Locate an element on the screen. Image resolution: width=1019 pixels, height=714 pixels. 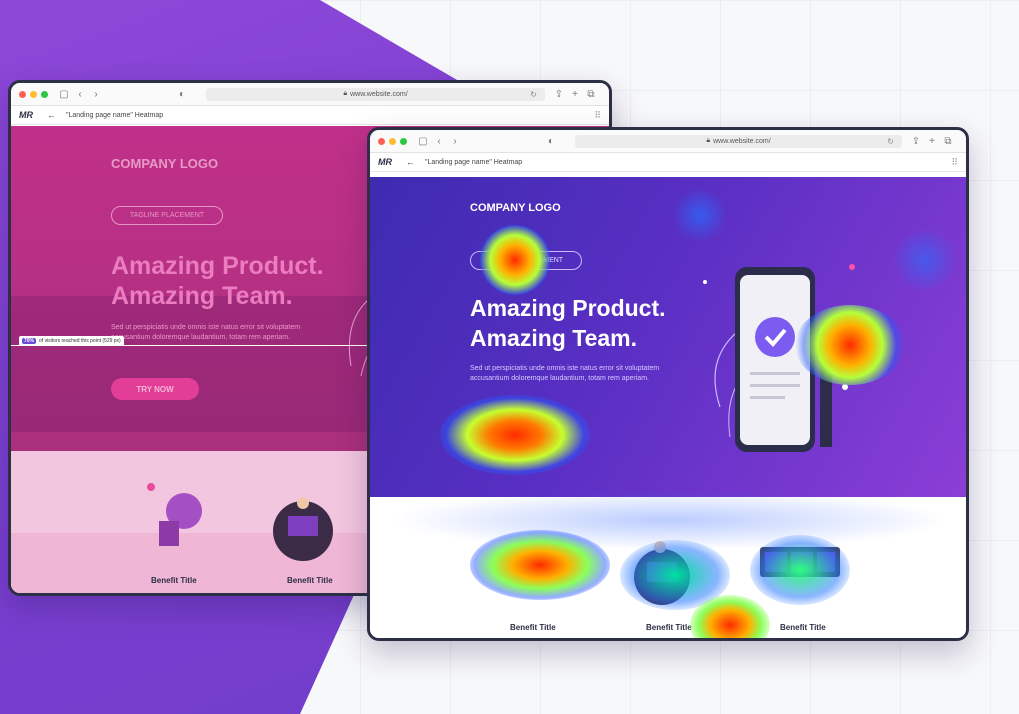
benefit-title-3: Benefit Title is located at coordinates (803, 627).